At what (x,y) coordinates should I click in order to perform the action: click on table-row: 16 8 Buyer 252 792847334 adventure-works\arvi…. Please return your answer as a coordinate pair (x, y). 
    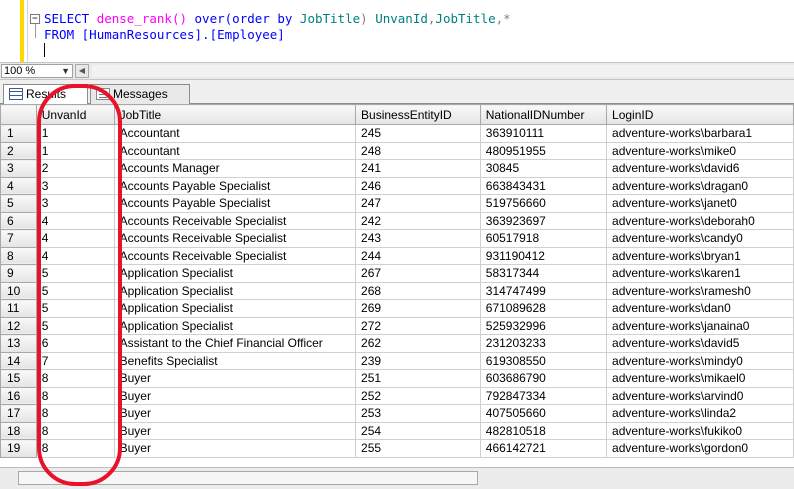
    Looking at the image, I should click on (397, 395).